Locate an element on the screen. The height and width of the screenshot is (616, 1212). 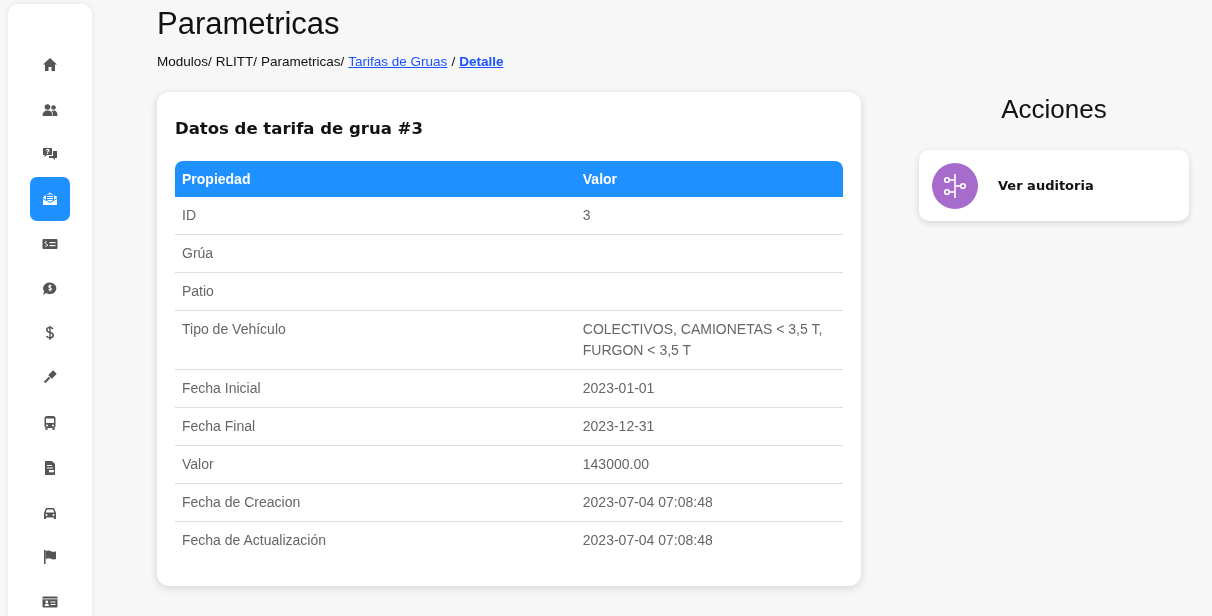
envelope-icon is located at coordinates (50, 199).